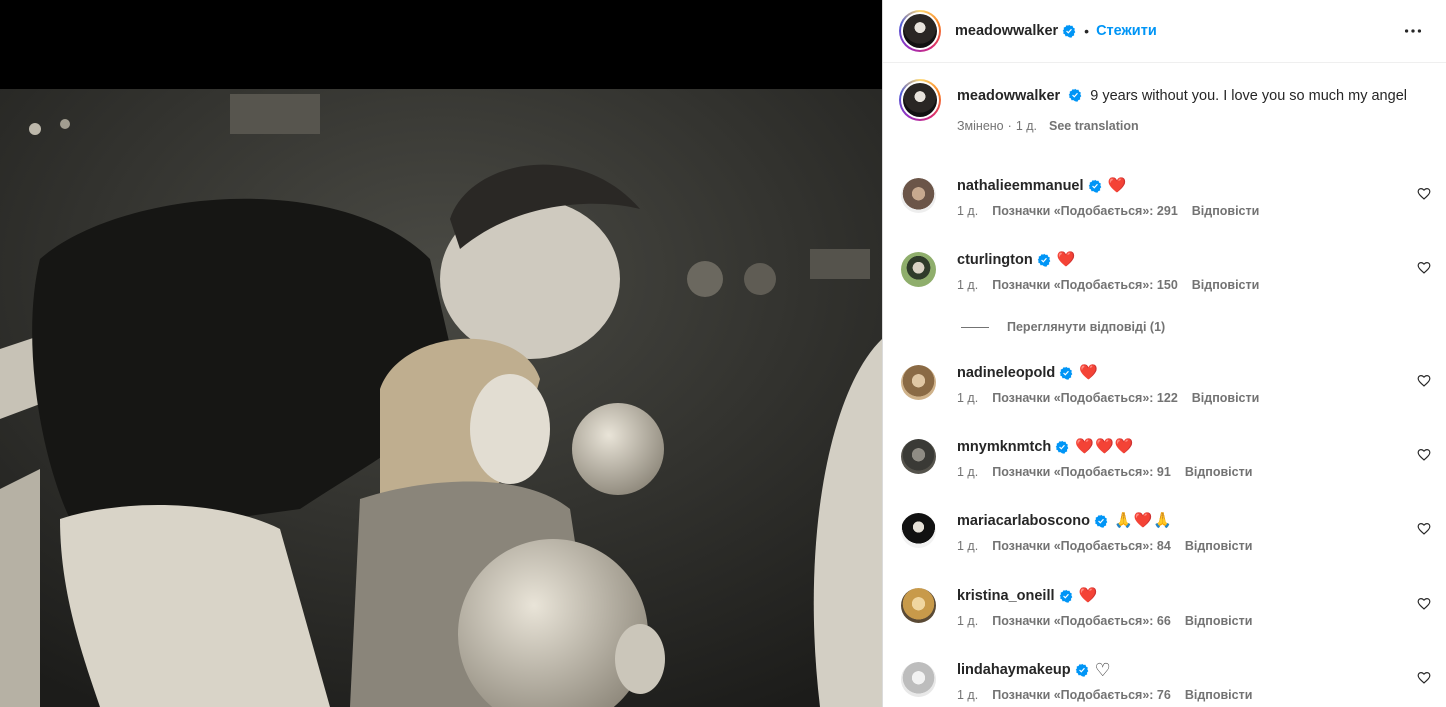 The image size is (1446, 707). I want to click on comment-likes: Позначки «Подобається»: 76, so click(1081, 695).